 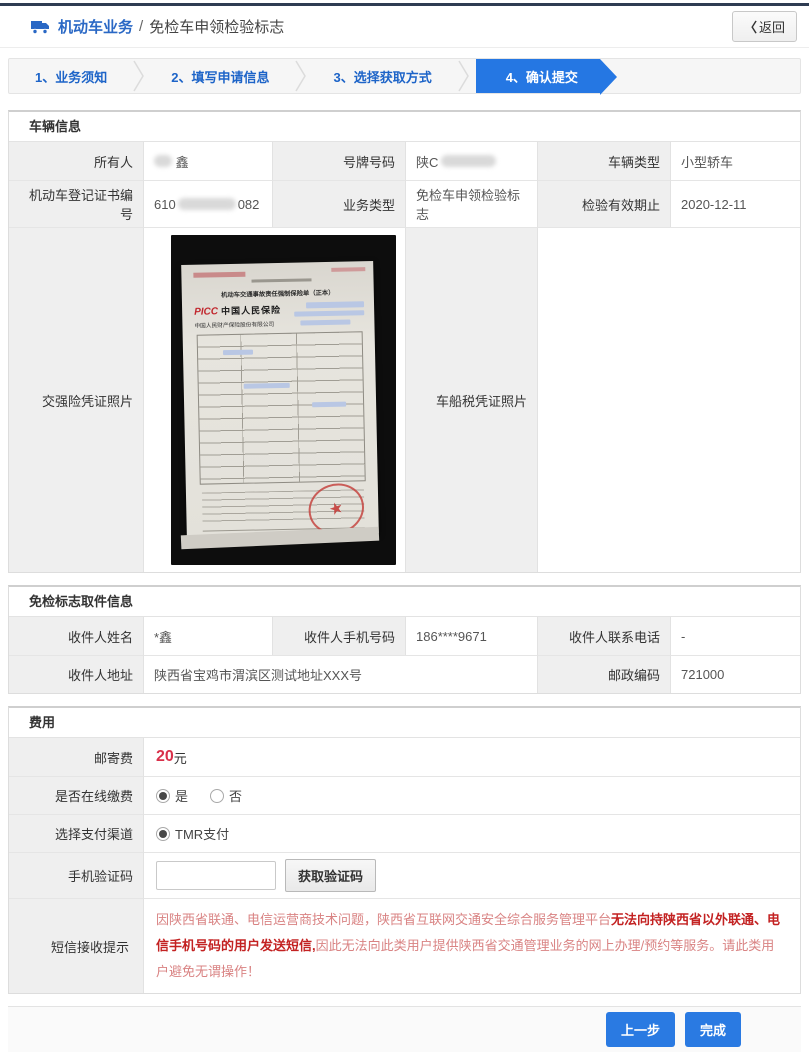 What do you see at coordinates (76, 161) in the screenshot?
I see `owner-label: 所有人` at bounding box center [76, 161].